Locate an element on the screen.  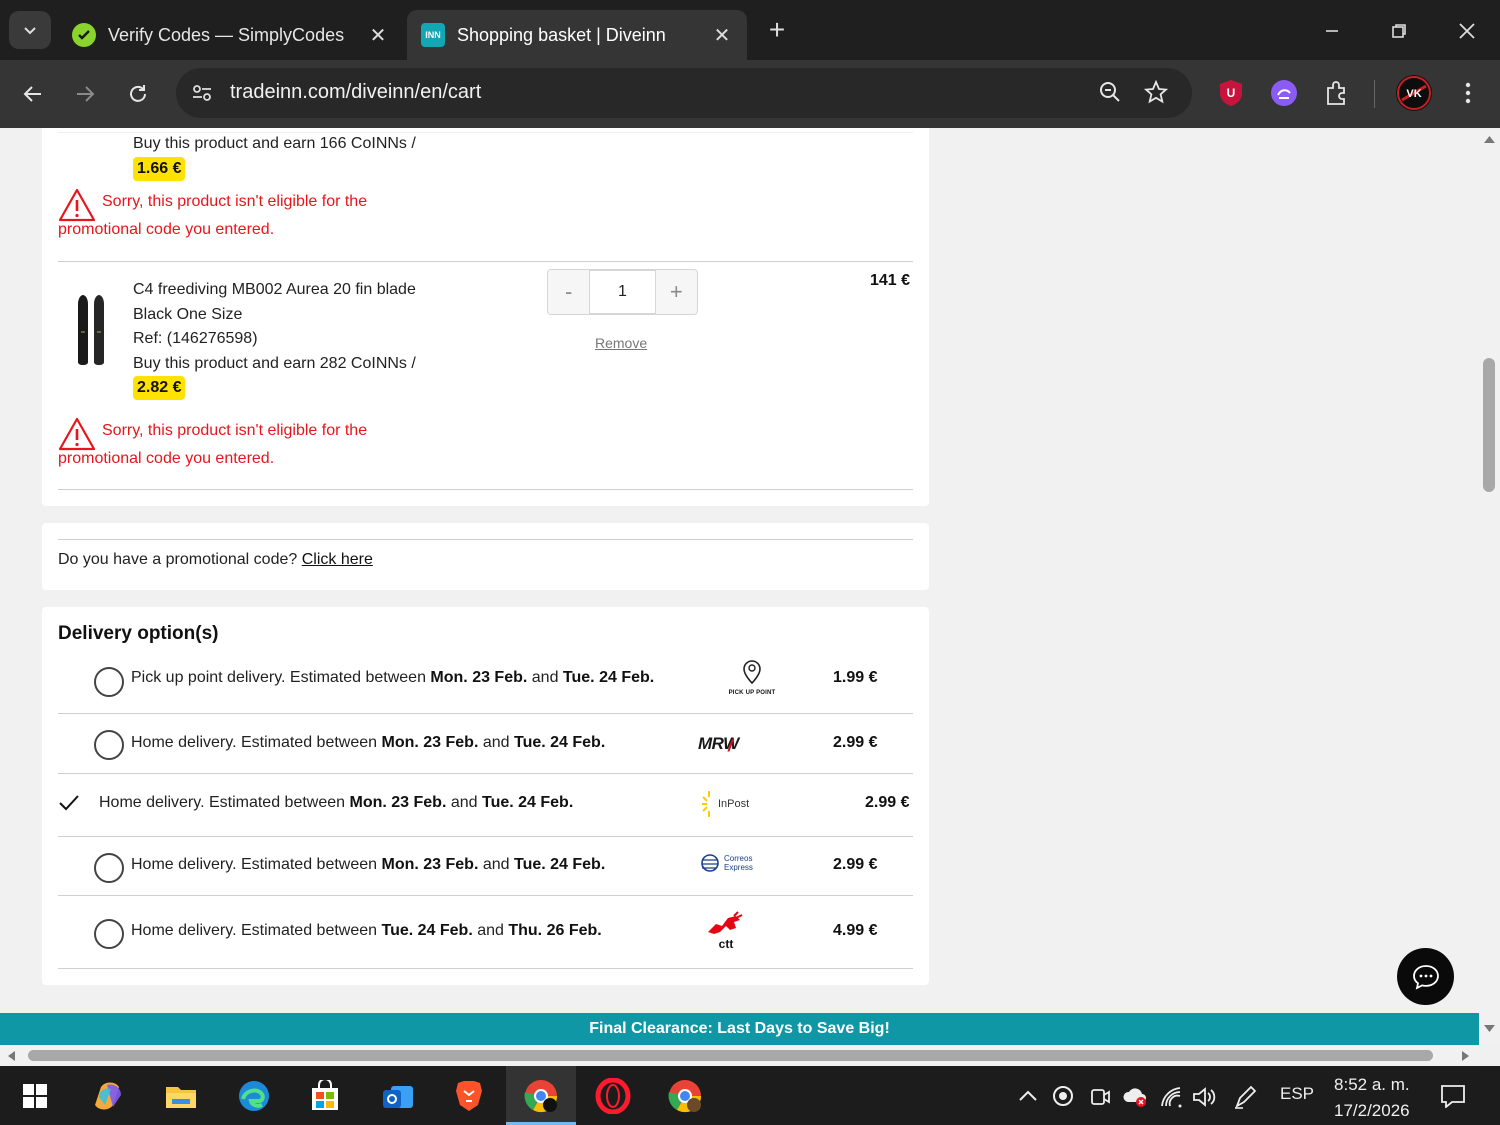
ublock-extension-icon: U is located at coordinates (1231, 93).